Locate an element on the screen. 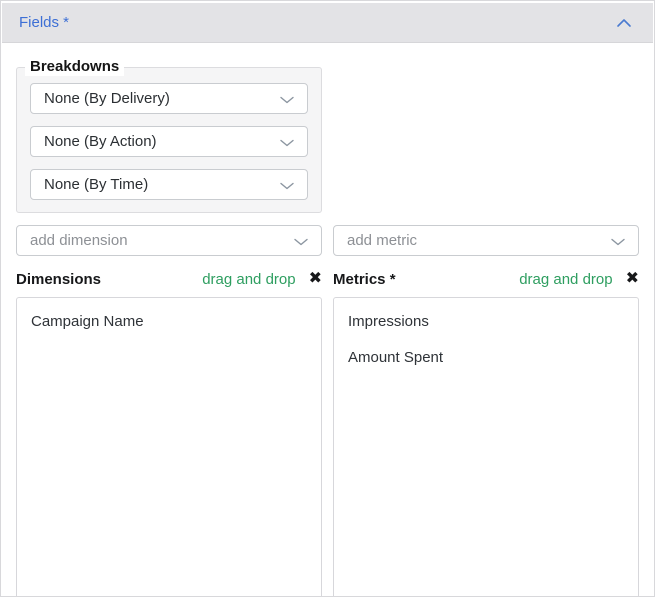 The height and width of the screenshot is (597, 655). breakdown-delivery-select: None (By Delivery) is located at coordinates (169, 98).